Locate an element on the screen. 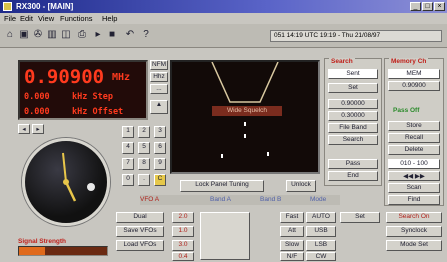  save-vfos-button: Save VFOs is located at coordinates (140, 231).